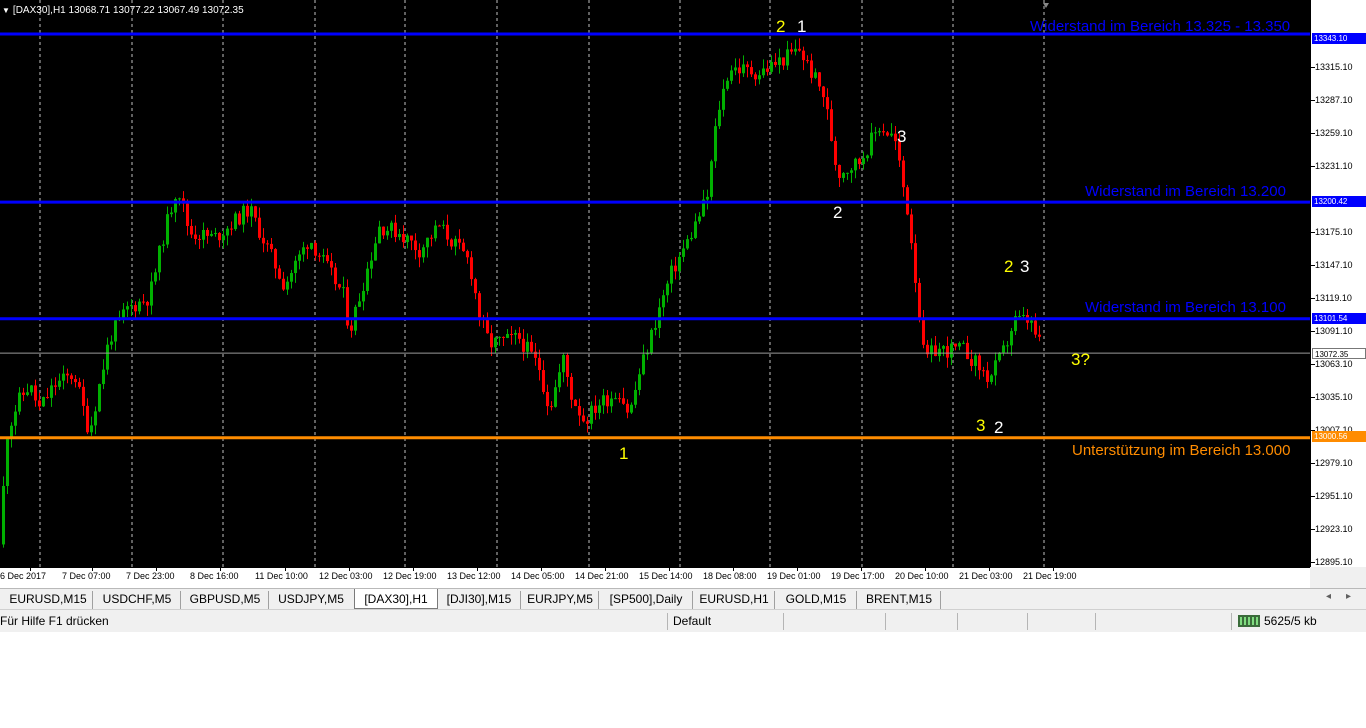  Describe the element at coordinates (1185, 307) in the screenshot. I see `resistance-label-13100: Widerstand im Bereich 13.100` at that location.